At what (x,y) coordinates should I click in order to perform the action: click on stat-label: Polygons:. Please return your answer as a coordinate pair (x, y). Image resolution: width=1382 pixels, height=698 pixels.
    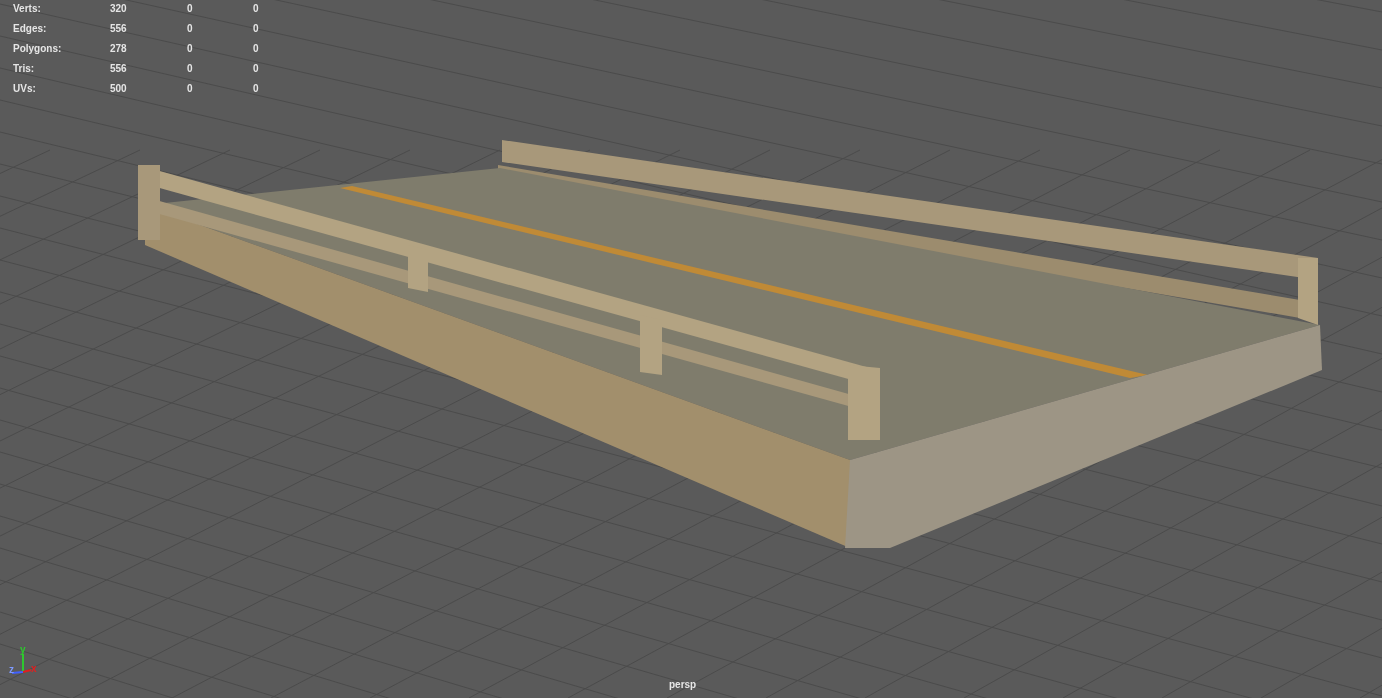
    Looking at the image, I should click on (38, 48).